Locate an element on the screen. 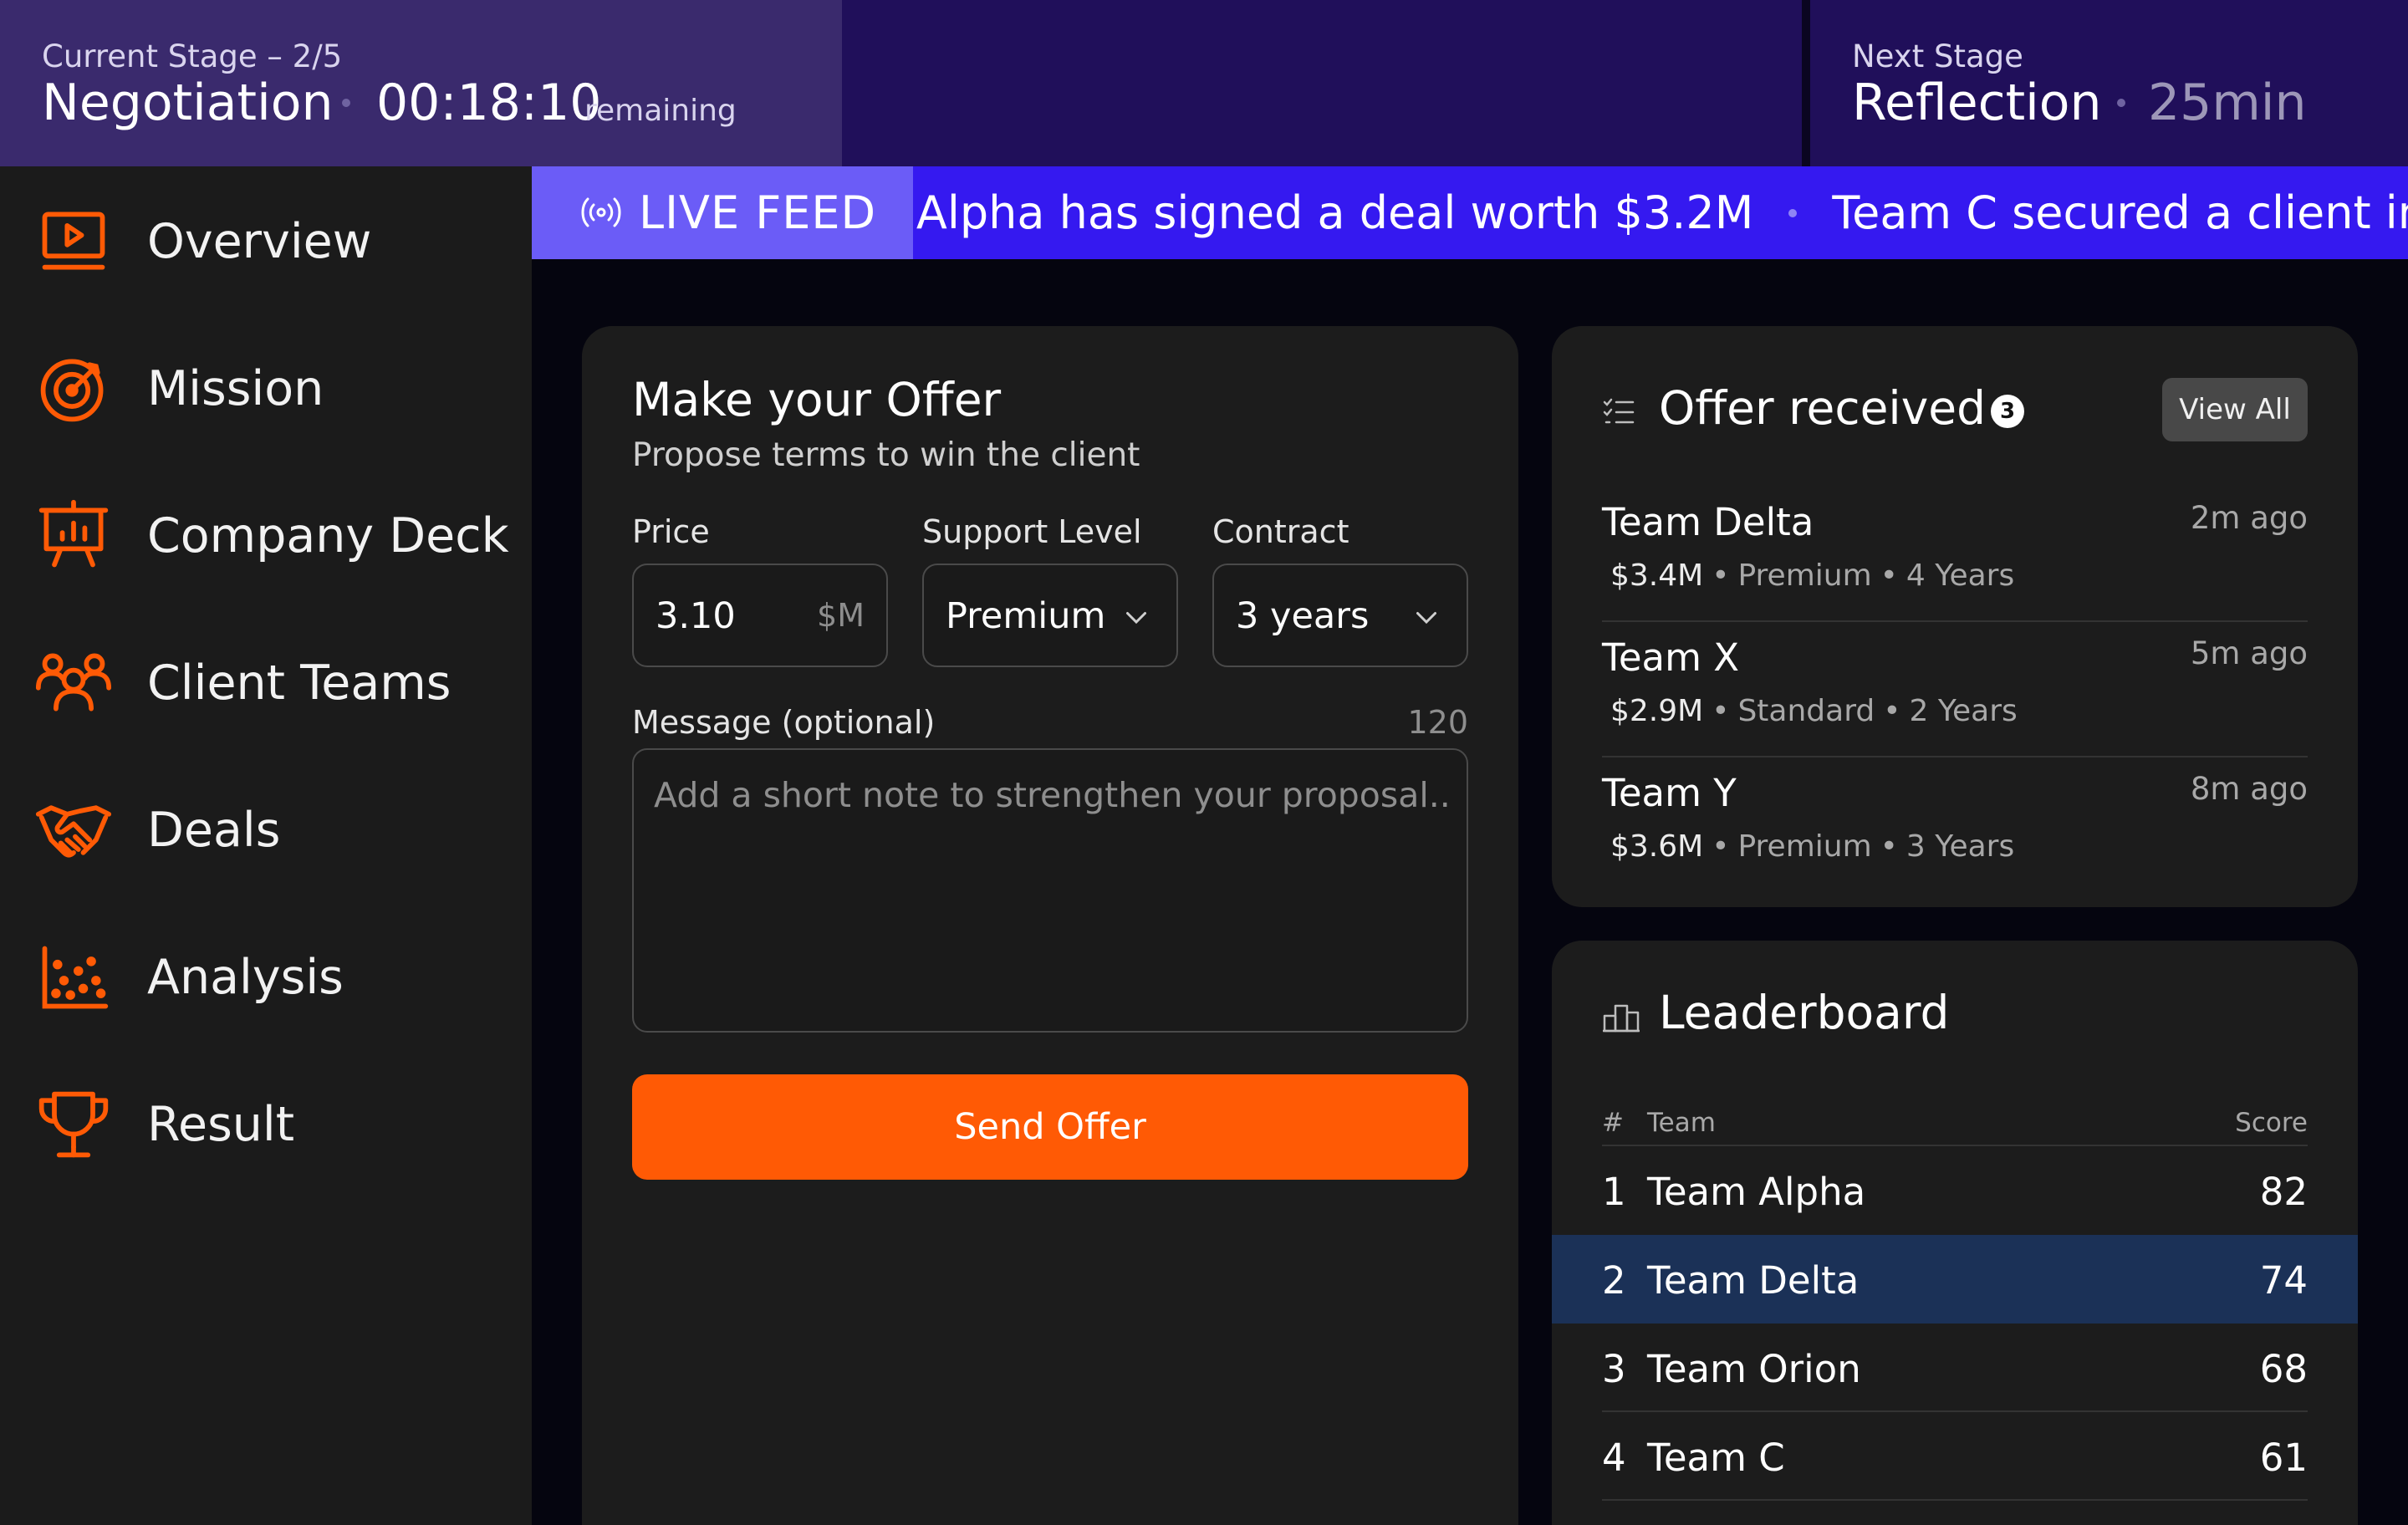 This screenshot has width=2408, height=1525. offer-team: Team Y is located at coordinates (1669, 793).